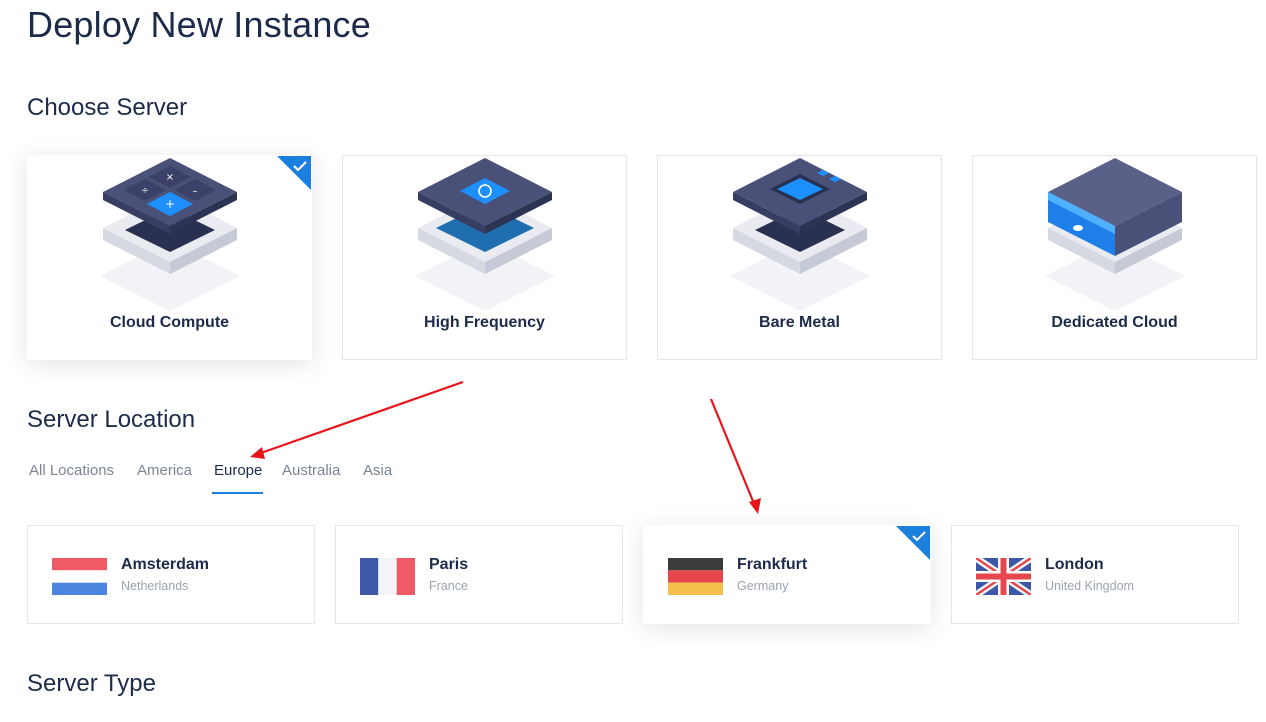 The width and height of the screenshot is (1266, 722). What do you see at coordinates (772, 564) in the screenshot?
I see `location-city: Frankfurt` at bounding box center [772, 564].